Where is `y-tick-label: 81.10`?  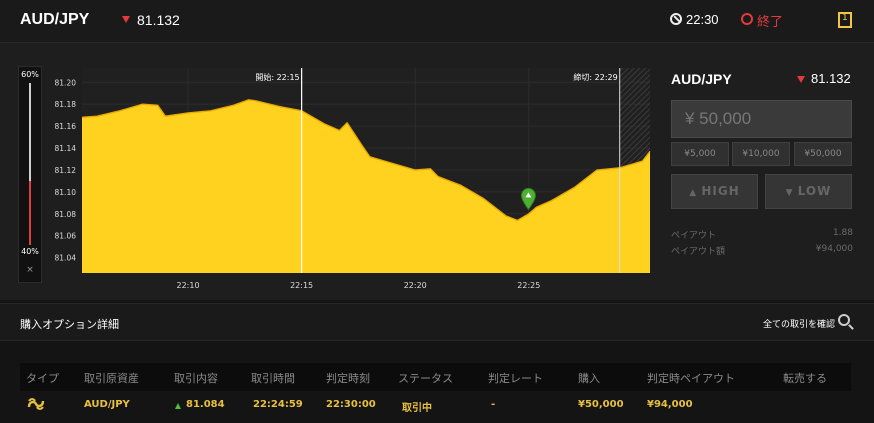 y-tick-label: 81.10 is located at coordinates (66, 192).